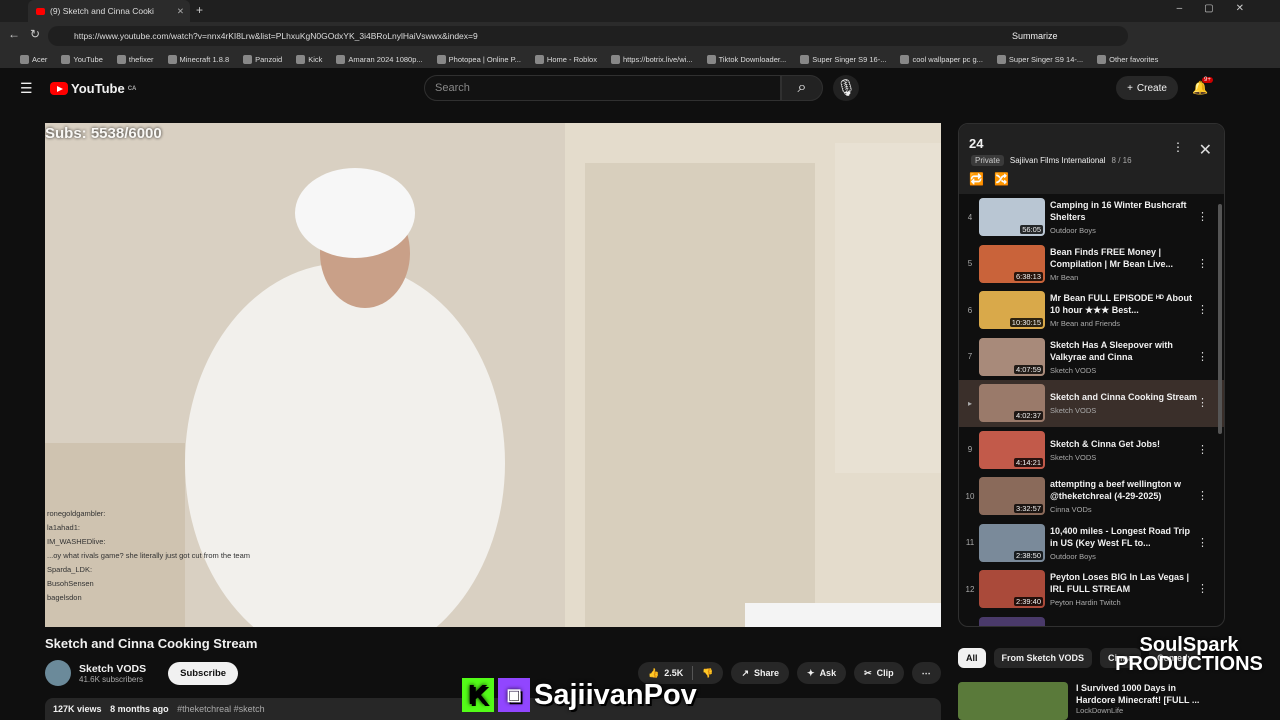  What do you see at coordinates (1125, 211) in the screenshot?
I see `item-title: Camping in 16 Winter Bushcraft Shelters` at bounding box center [1125, 211].